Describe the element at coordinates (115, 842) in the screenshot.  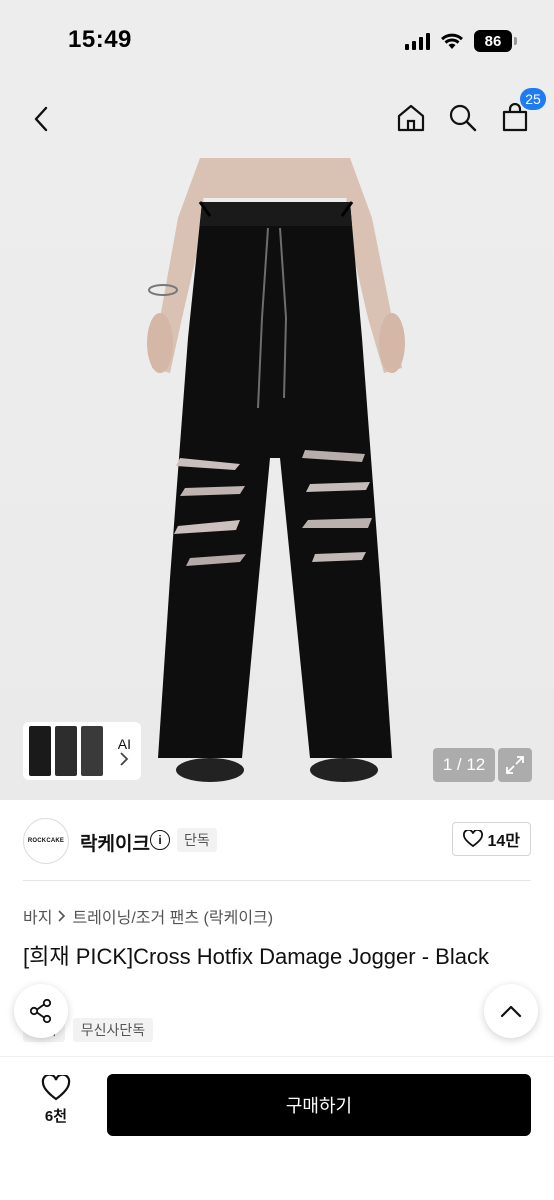
I see `brand-name: 락케이크` at that location.